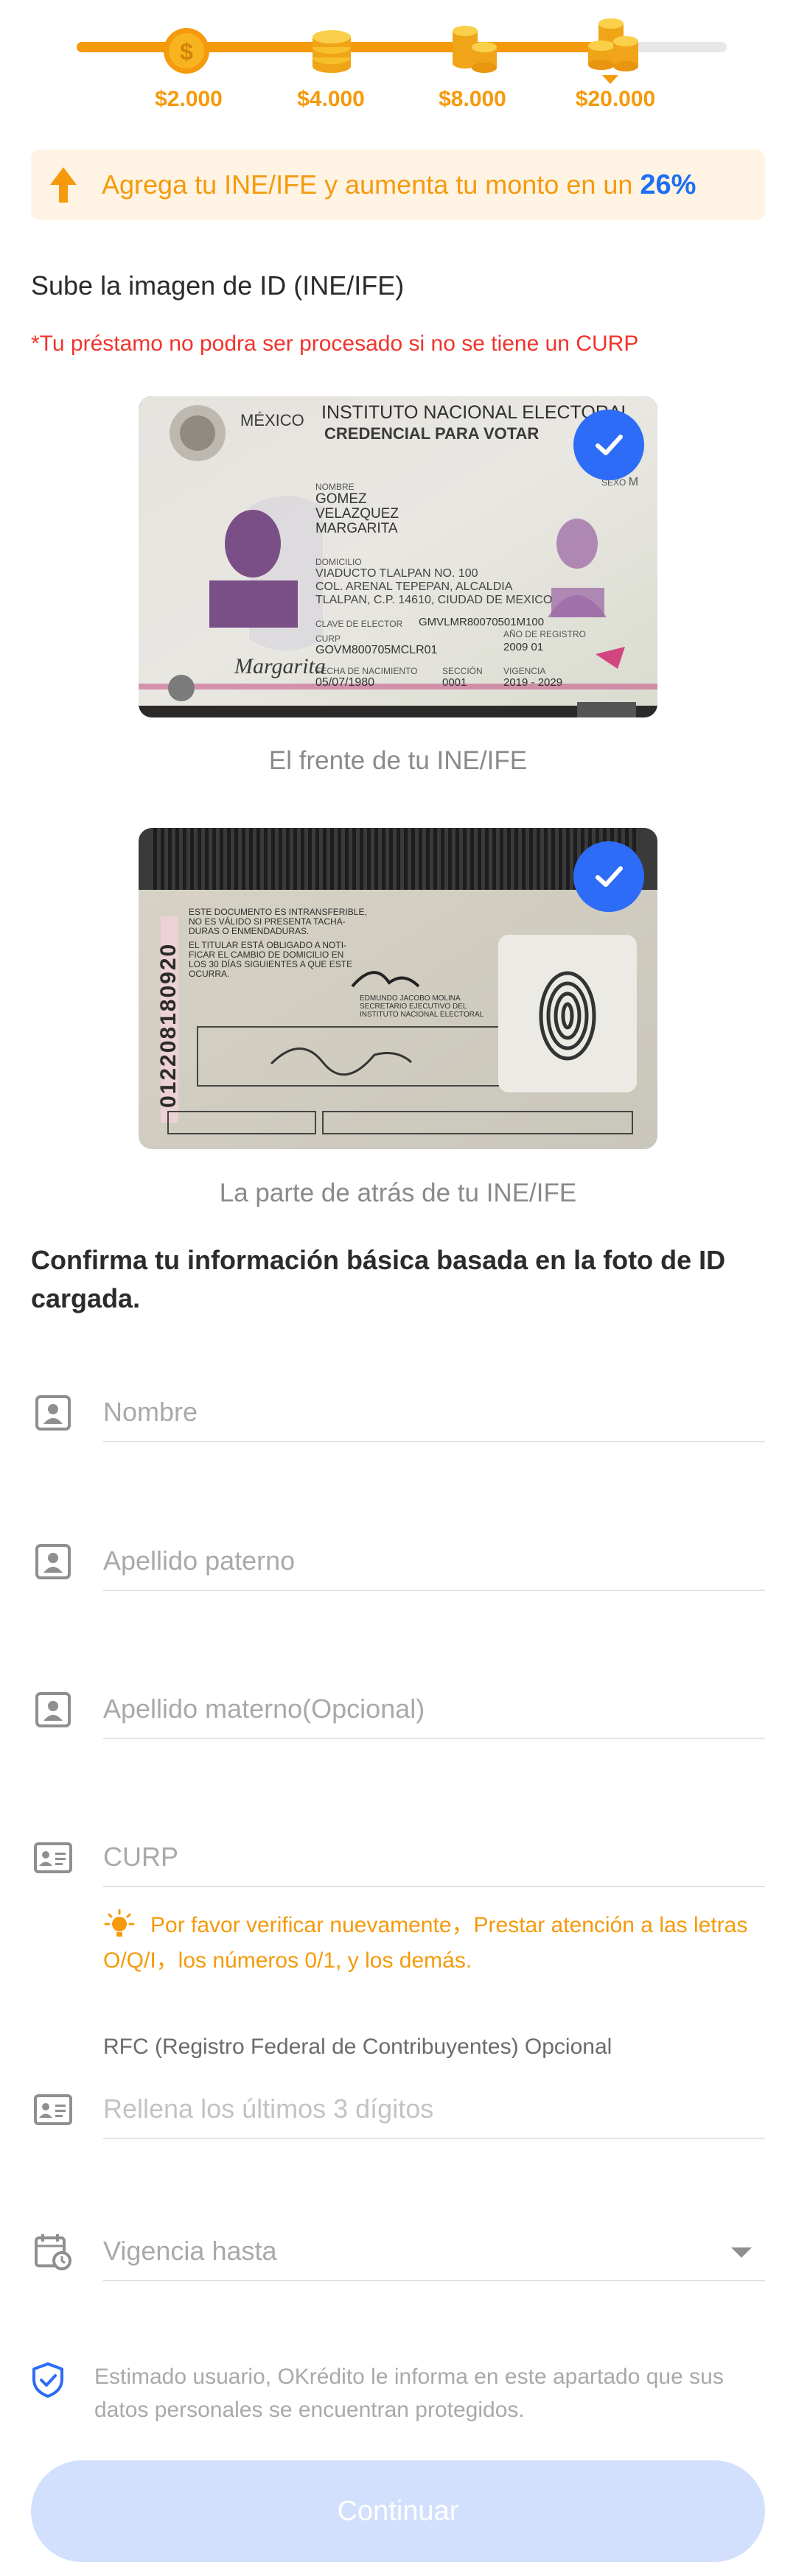 The width and height of the screenshot is (796, 2576). What do you see at coordinates (668, 184) in the screenshot?
I see `banner-percent: 26%` at bounding box center [668, 184].